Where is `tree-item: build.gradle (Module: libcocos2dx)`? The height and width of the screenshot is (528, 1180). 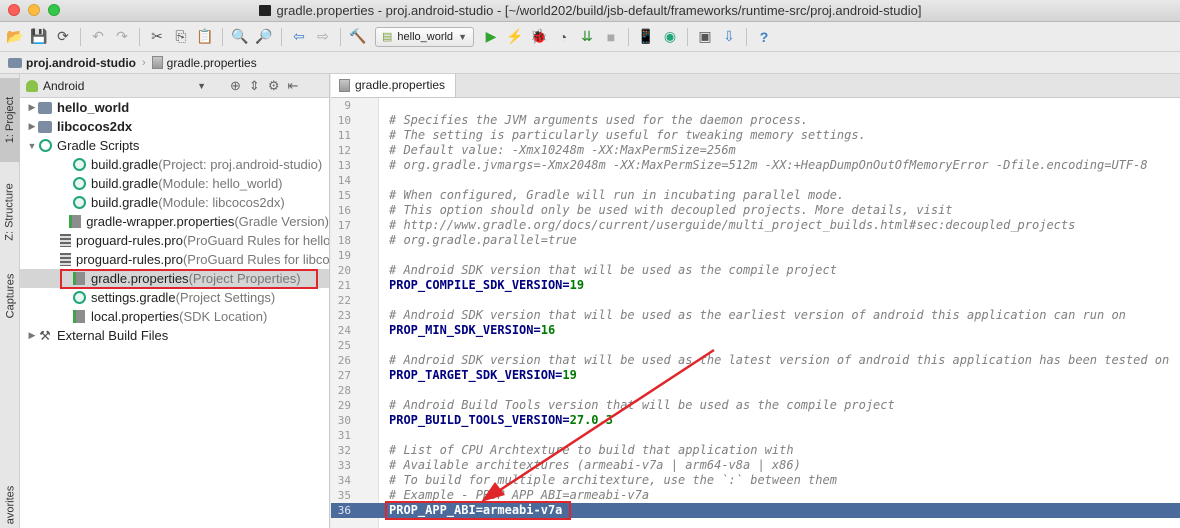
tree-item: build.gradle (Module: libcocos2dx) is located at coordinates (174, 202).